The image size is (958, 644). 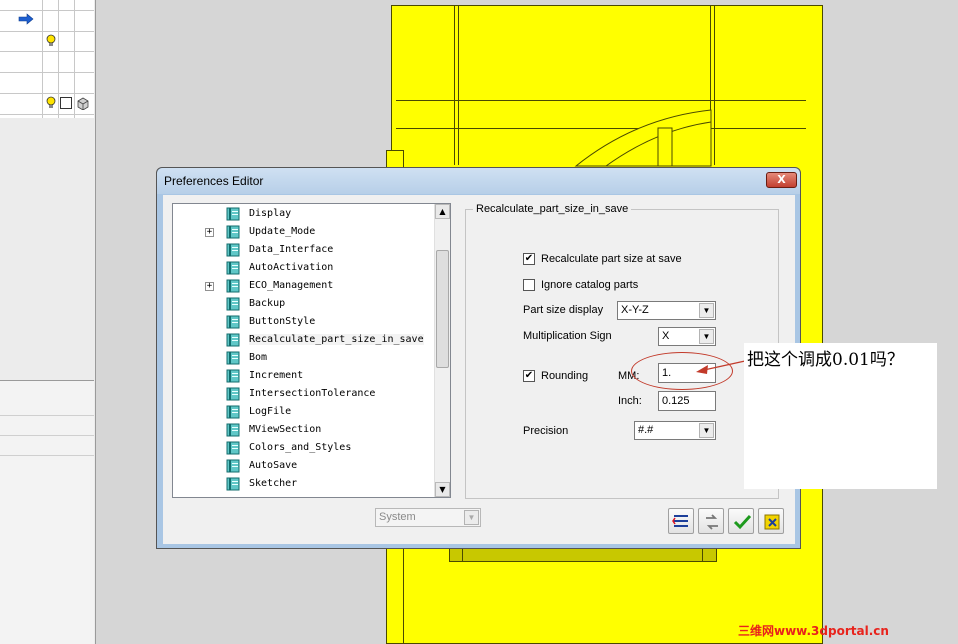 What do you see at coordinates (687, 336) in the screenshot?
I see `multiplication-sign-combo: X ▼` at bounding box center [687, 336].